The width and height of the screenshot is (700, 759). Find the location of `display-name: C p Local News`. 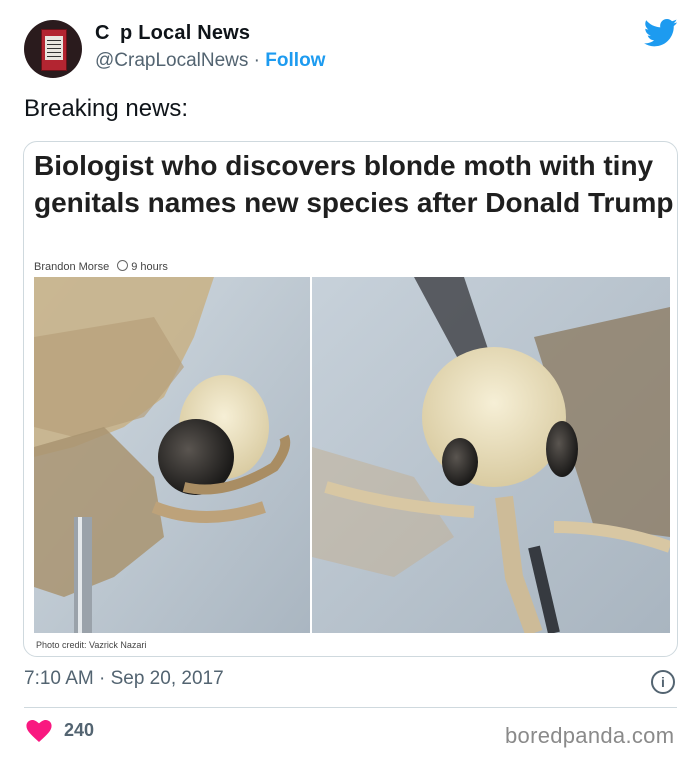

display-name: C p Local News is located at coordinates (172, 33).